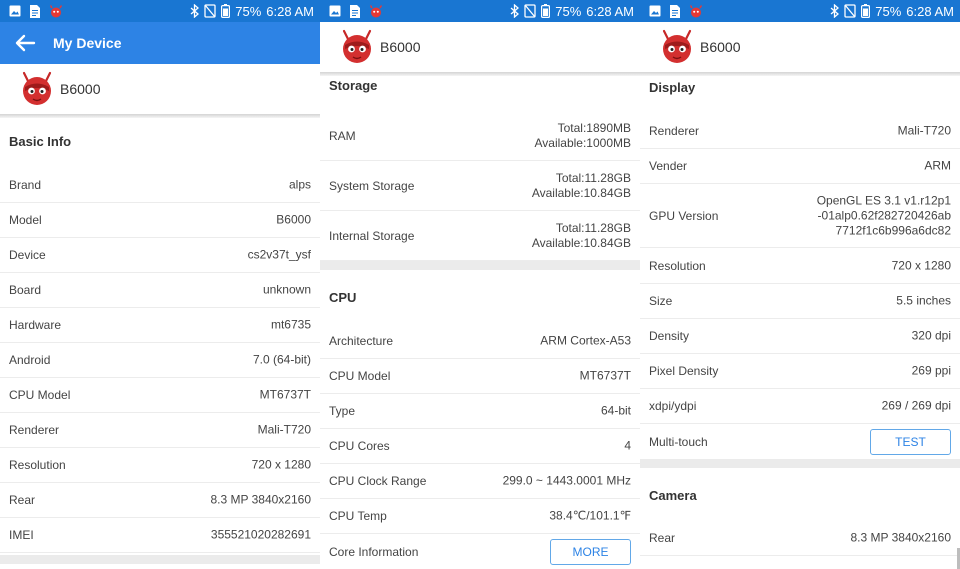 This screenshot has height=569, width=960. Describe the element at coordinates (893, 230) in the screenshot. I see `gpu-version-line: 7712f1c6b996a6dc82` at that location.